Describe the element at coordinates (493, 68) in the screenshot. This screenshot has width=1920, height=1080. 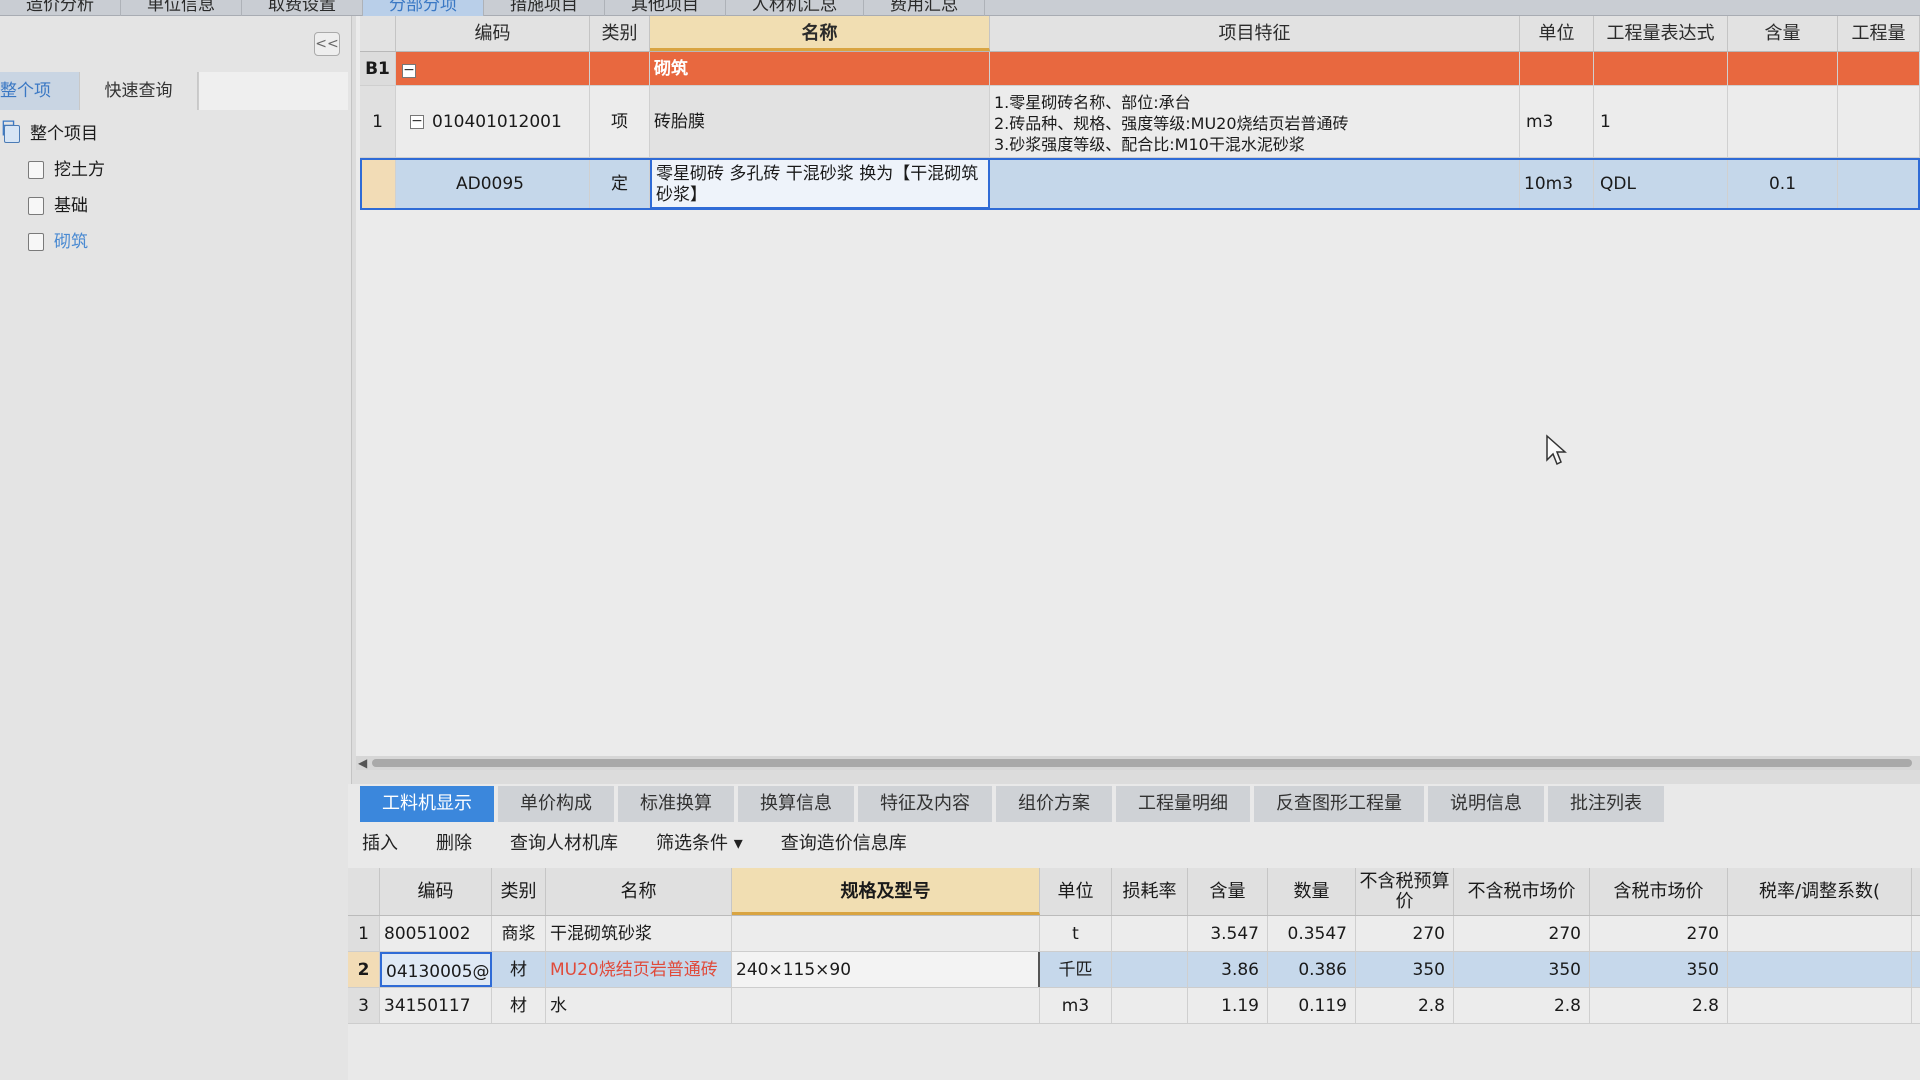
I see `collapse-toggle: −` at that location.